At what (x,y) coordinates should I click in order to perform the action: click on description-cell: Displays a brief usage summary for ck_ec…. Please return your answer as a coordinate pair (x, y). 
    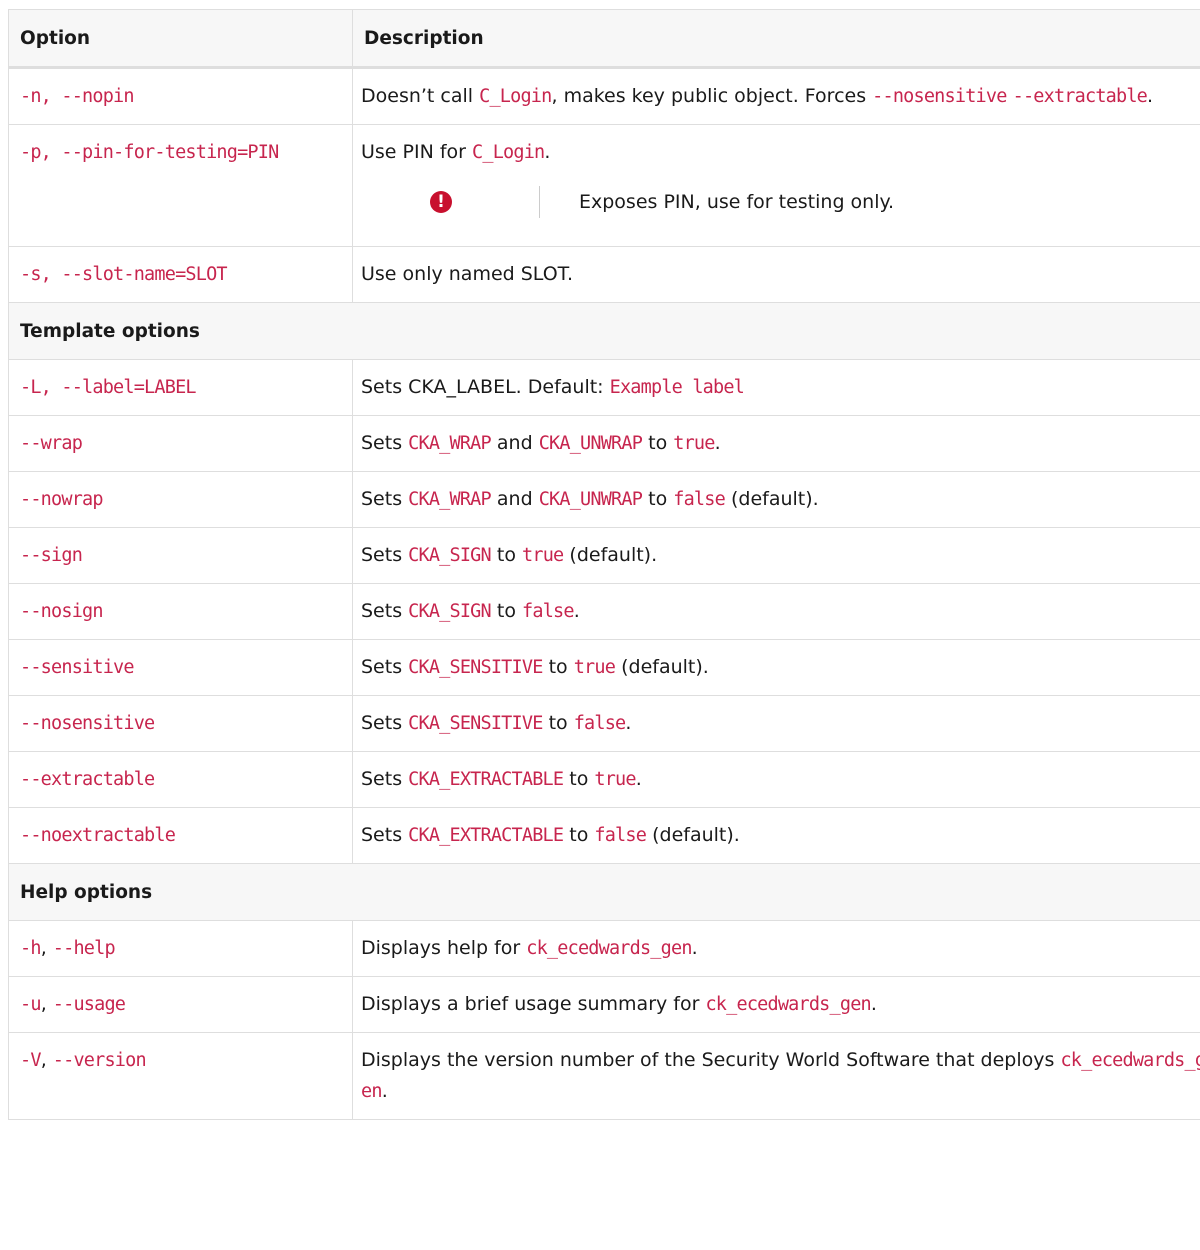
    Looking at the image, I should click on (776, 1004).